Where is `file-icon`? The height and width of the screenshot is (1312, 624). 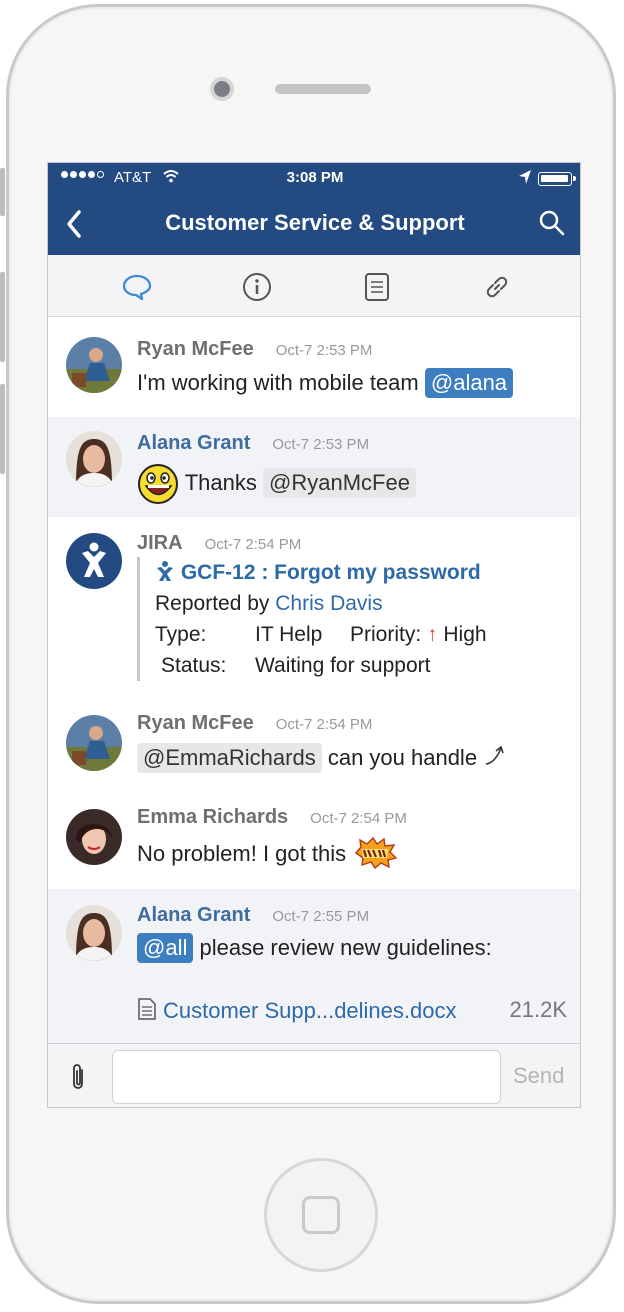
file-icon is located at coordinates (147, 1009).